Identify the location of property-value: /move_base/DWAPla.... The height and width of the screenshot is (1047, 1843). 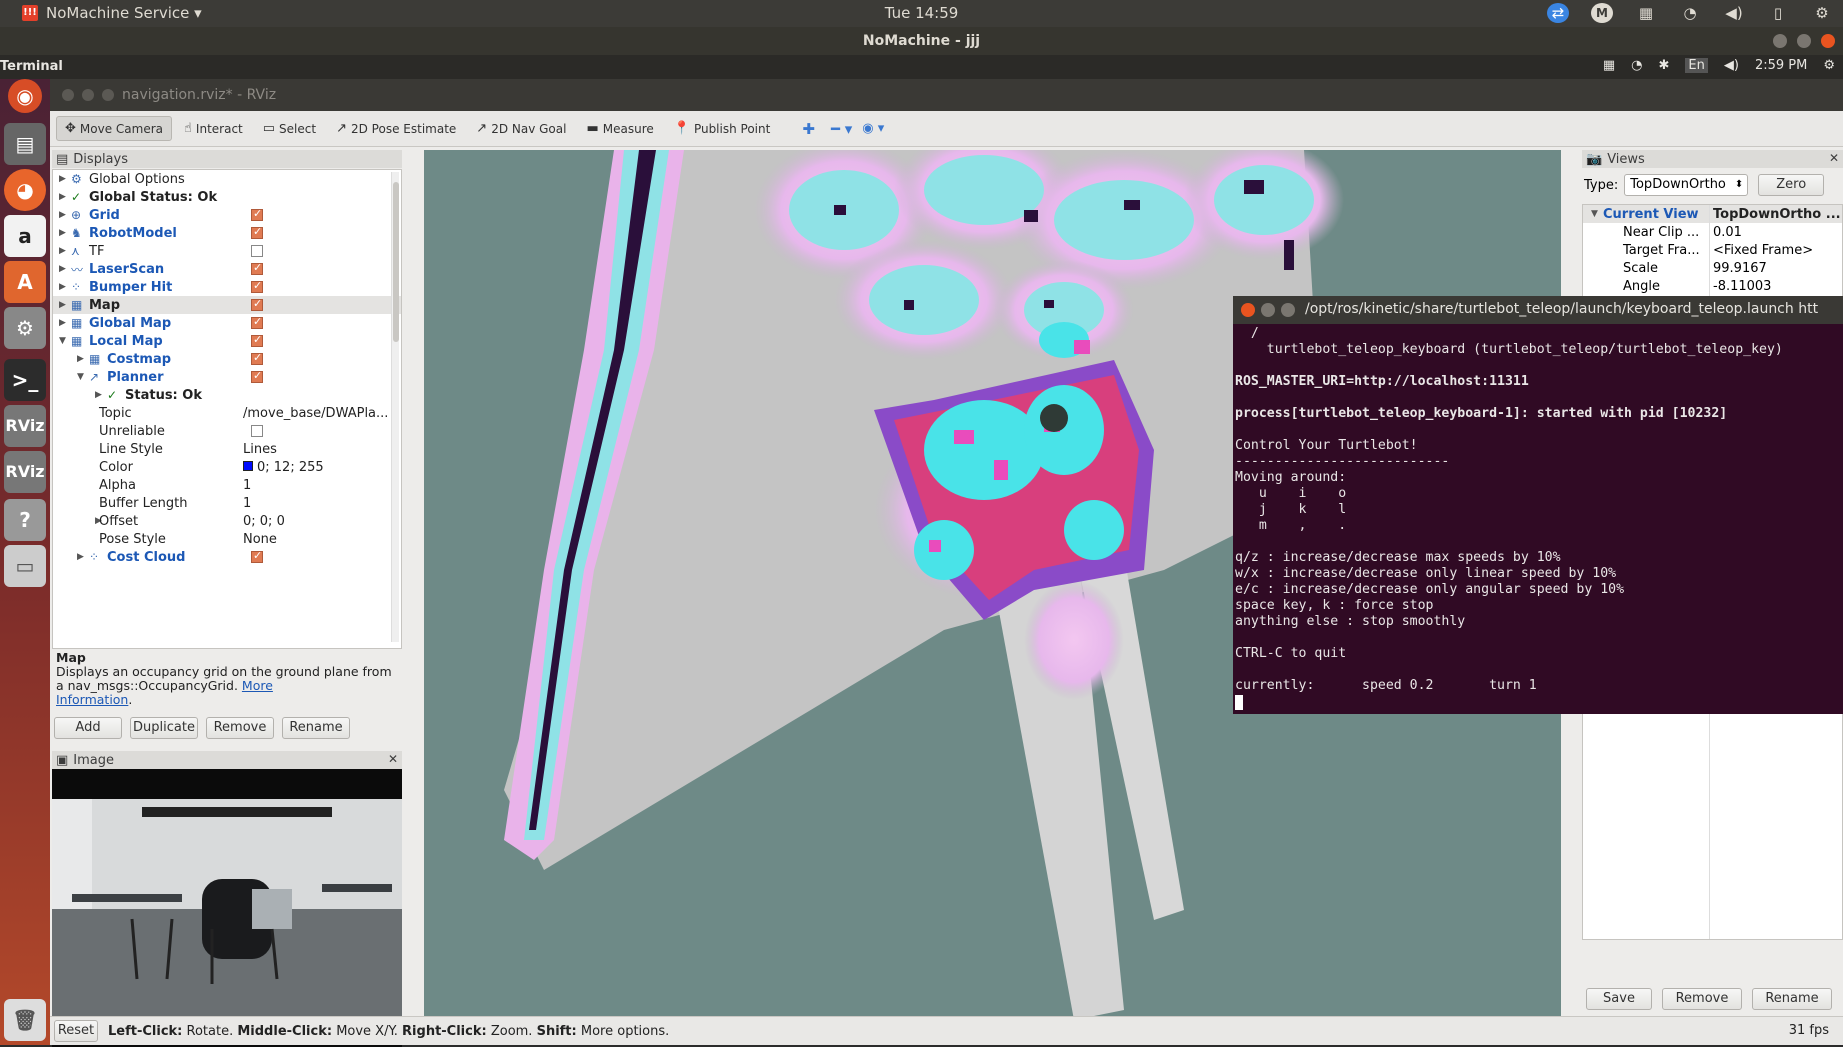
(315, 413).